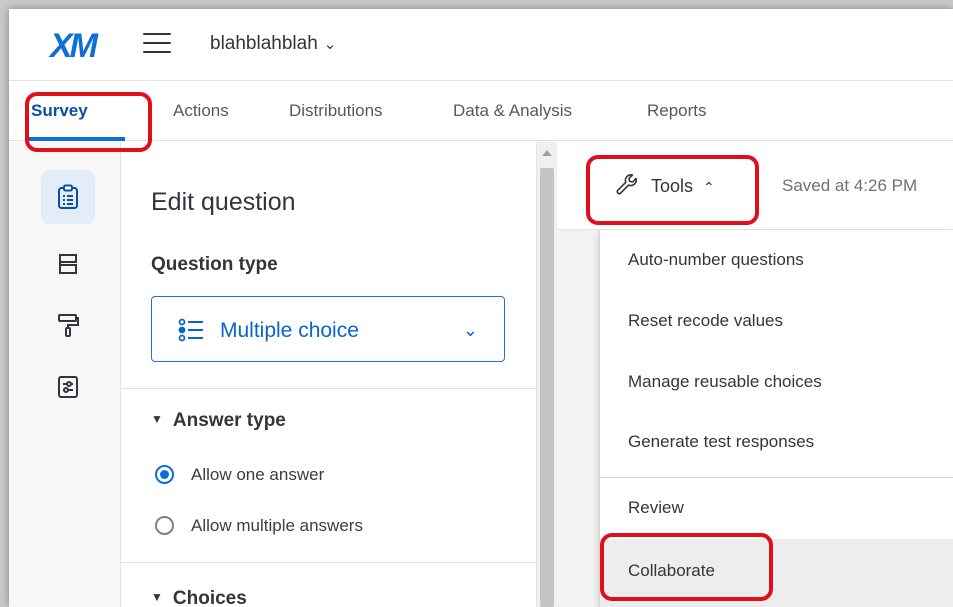  What do you see at coordinates (776, 442) in the screenshot?
I see `menu-item-generate-test-responses: Generate test responses` at bounding box center [776, 442].